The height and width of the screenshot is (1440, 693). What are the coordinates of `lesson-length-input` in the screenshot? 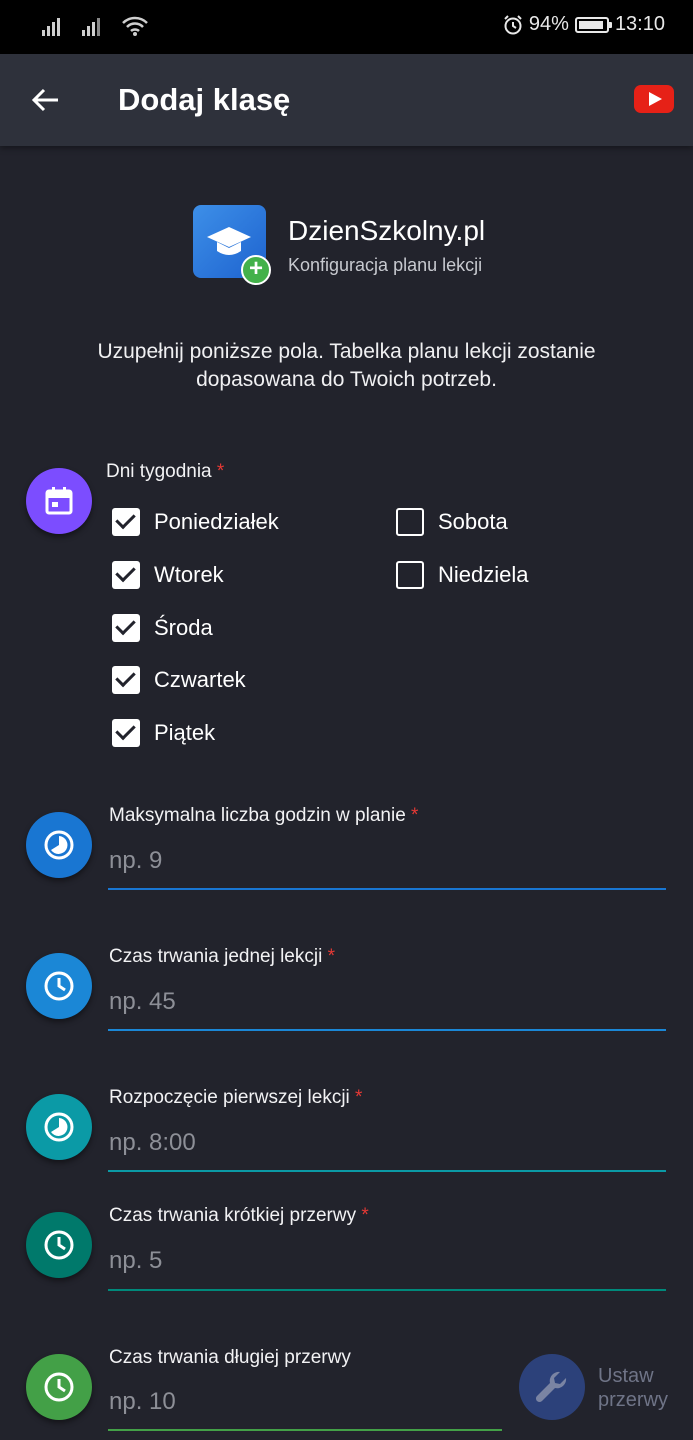 It's located at (386, 1002).